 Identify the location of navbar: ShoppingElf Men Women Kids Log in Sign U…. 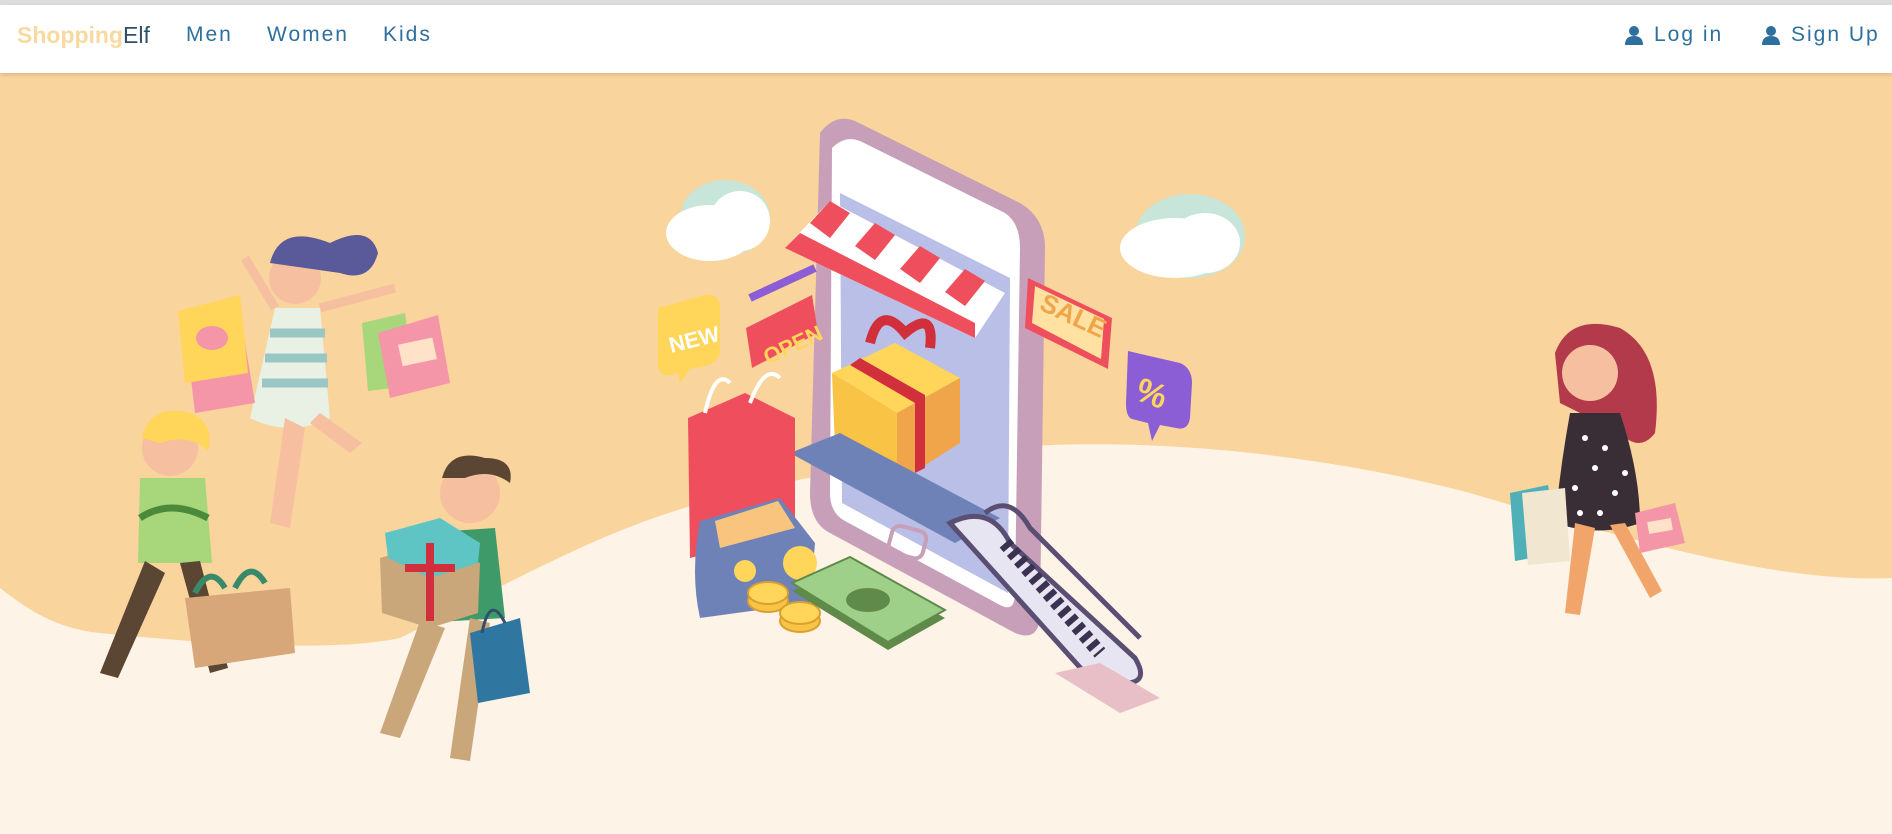
(946, 39).